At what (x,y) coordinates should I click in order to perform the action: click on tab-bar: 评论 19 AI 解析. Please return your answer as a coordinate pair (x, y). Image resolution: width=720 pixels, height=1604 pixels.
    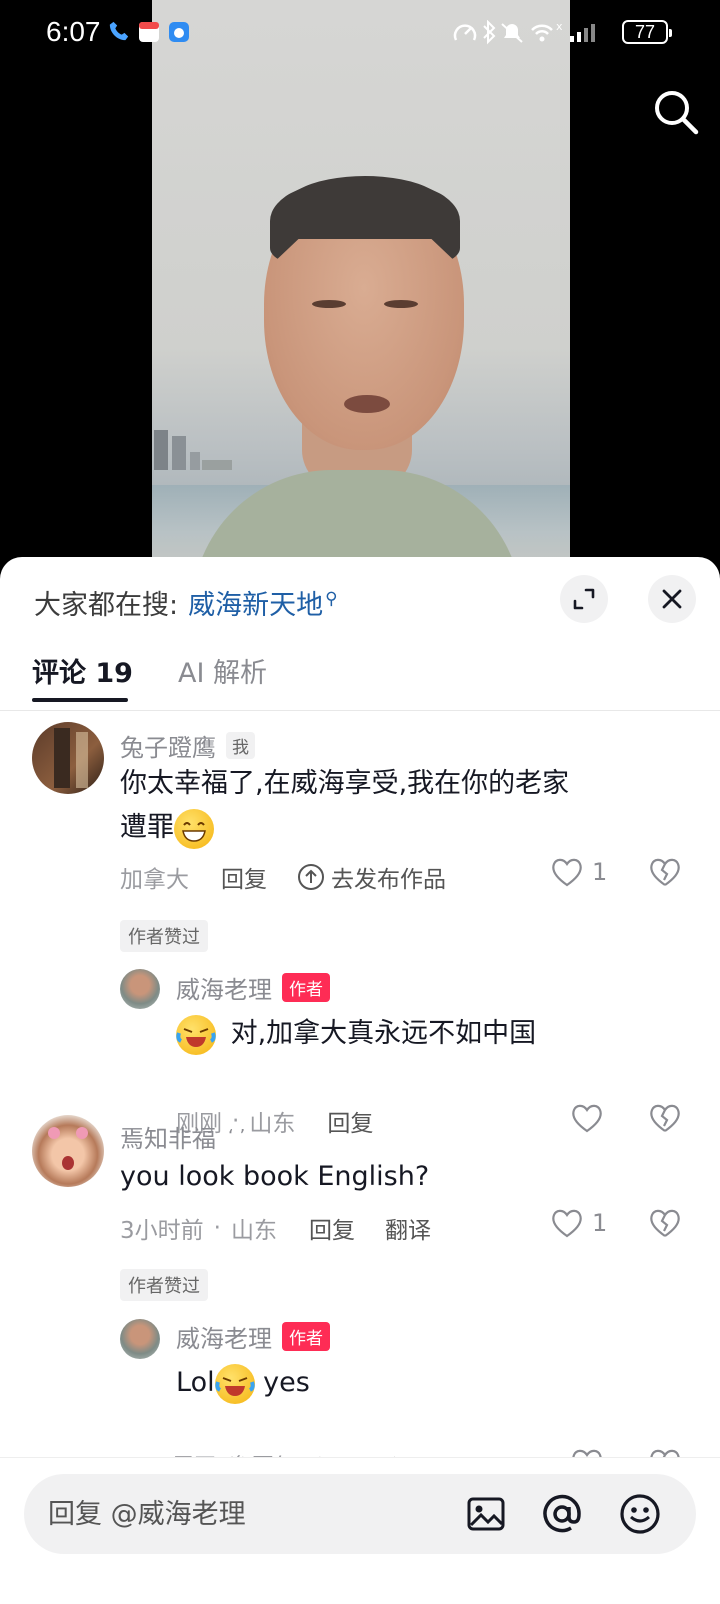
    Looking at the image, I should click on (360, 681).